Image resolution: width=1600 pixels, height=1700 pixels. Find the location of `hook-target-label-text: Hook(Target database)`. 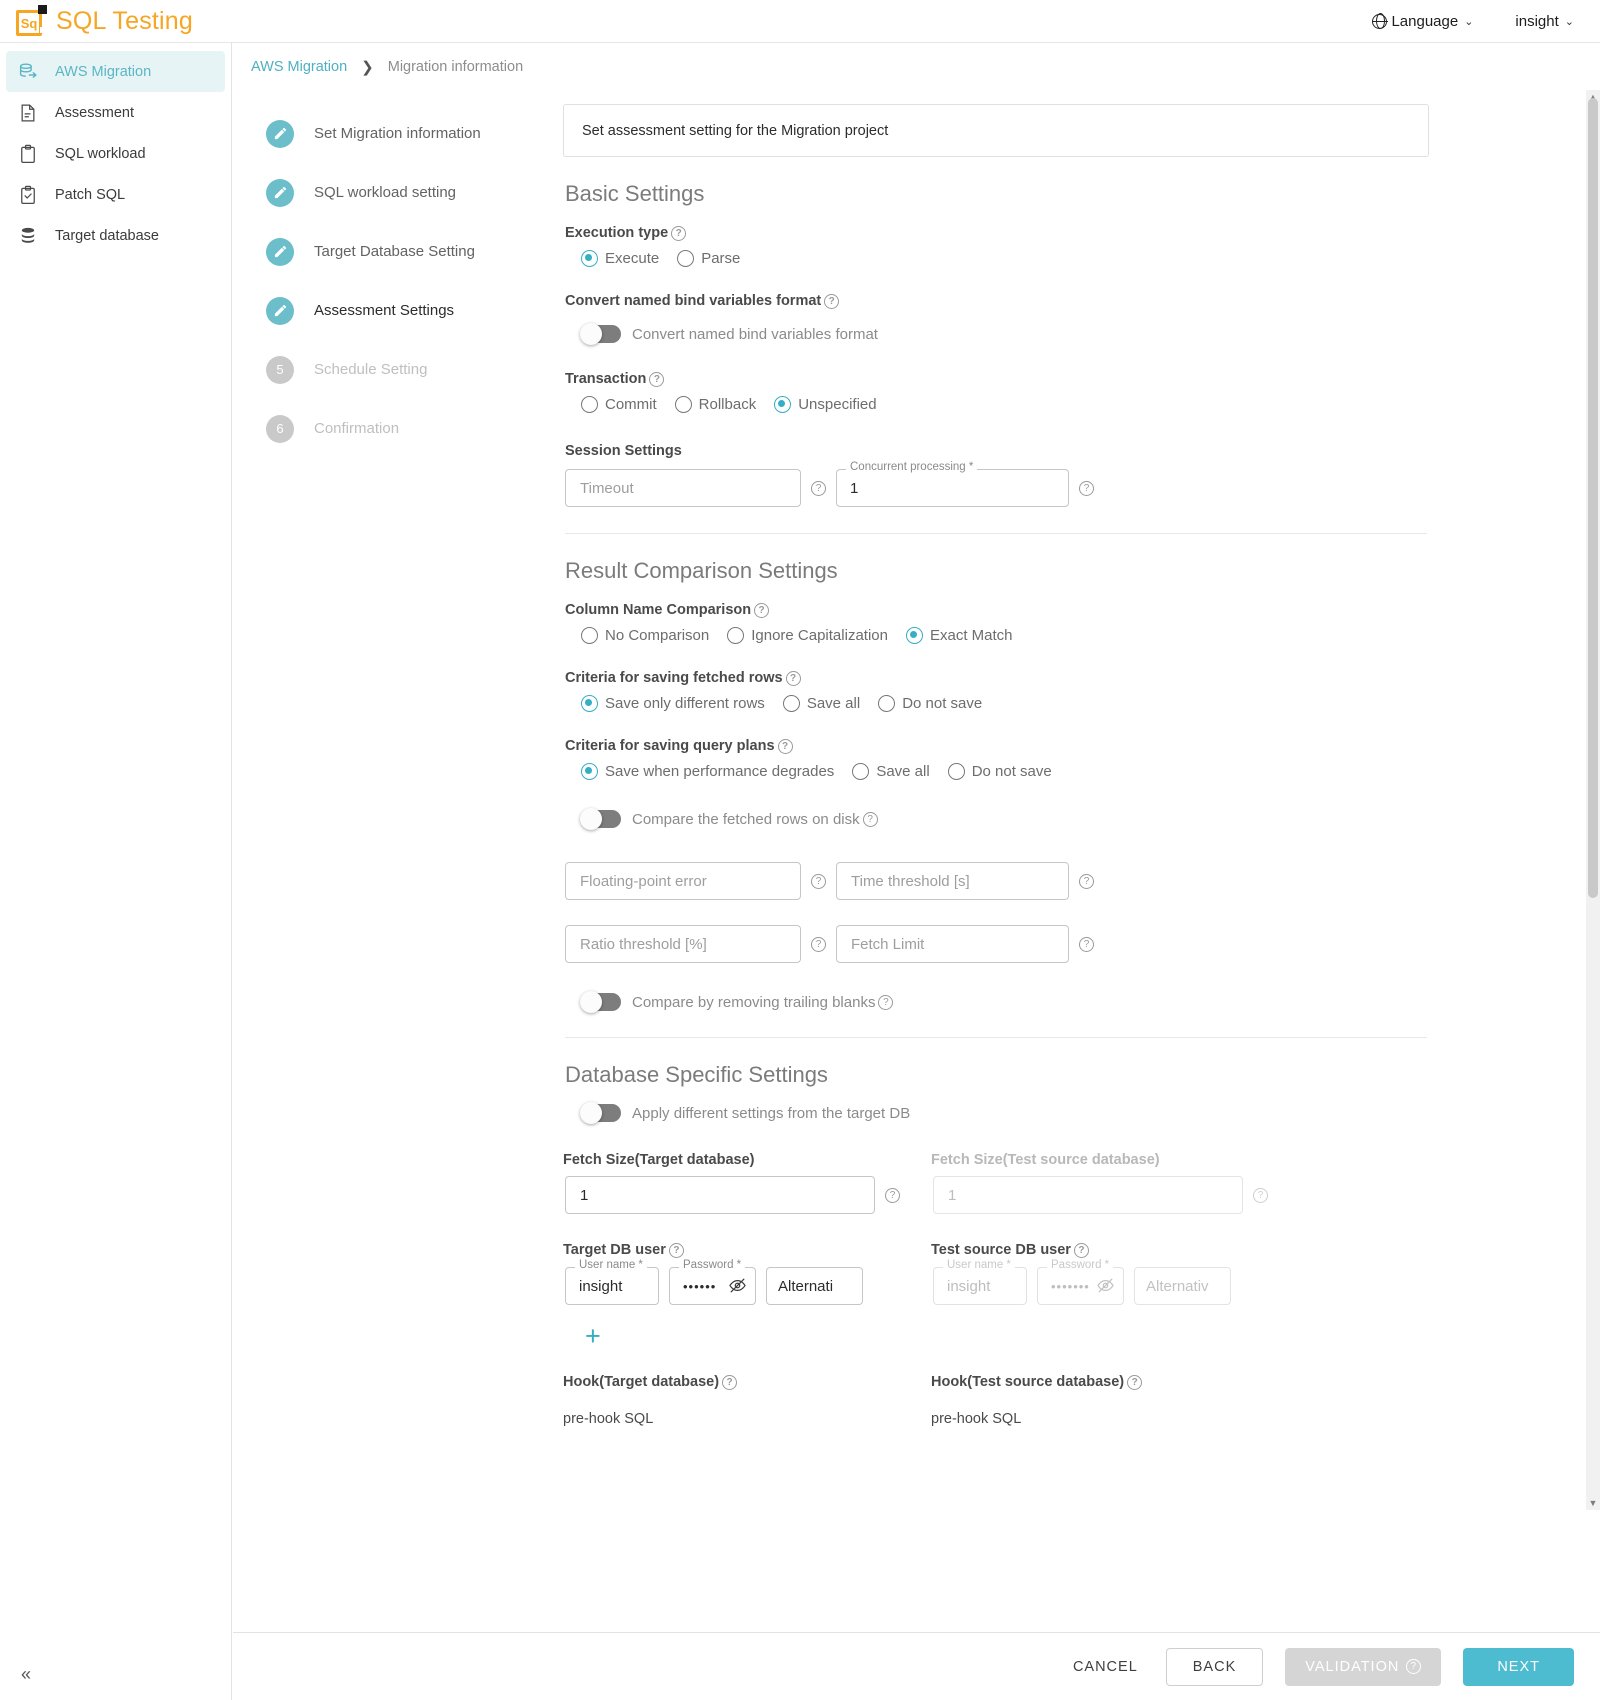

hook-target-label-text: Hook(Target database) is located at coordinates (641, 1382).